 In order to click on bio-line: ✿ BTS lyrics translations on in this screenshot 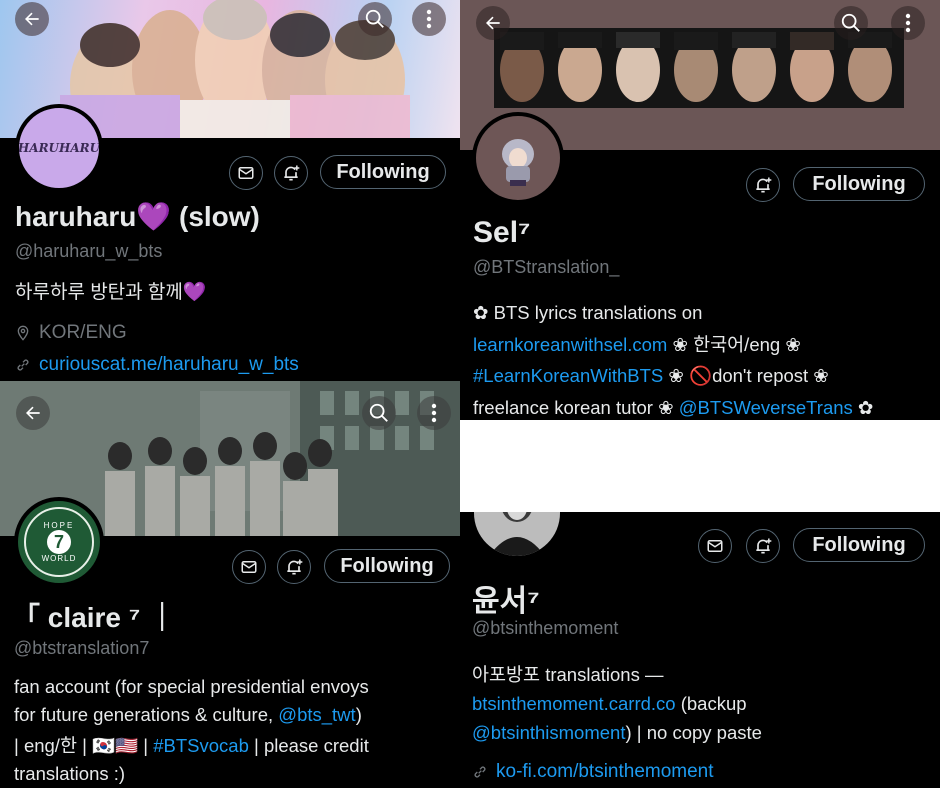, I will do `click(588, 312)`.